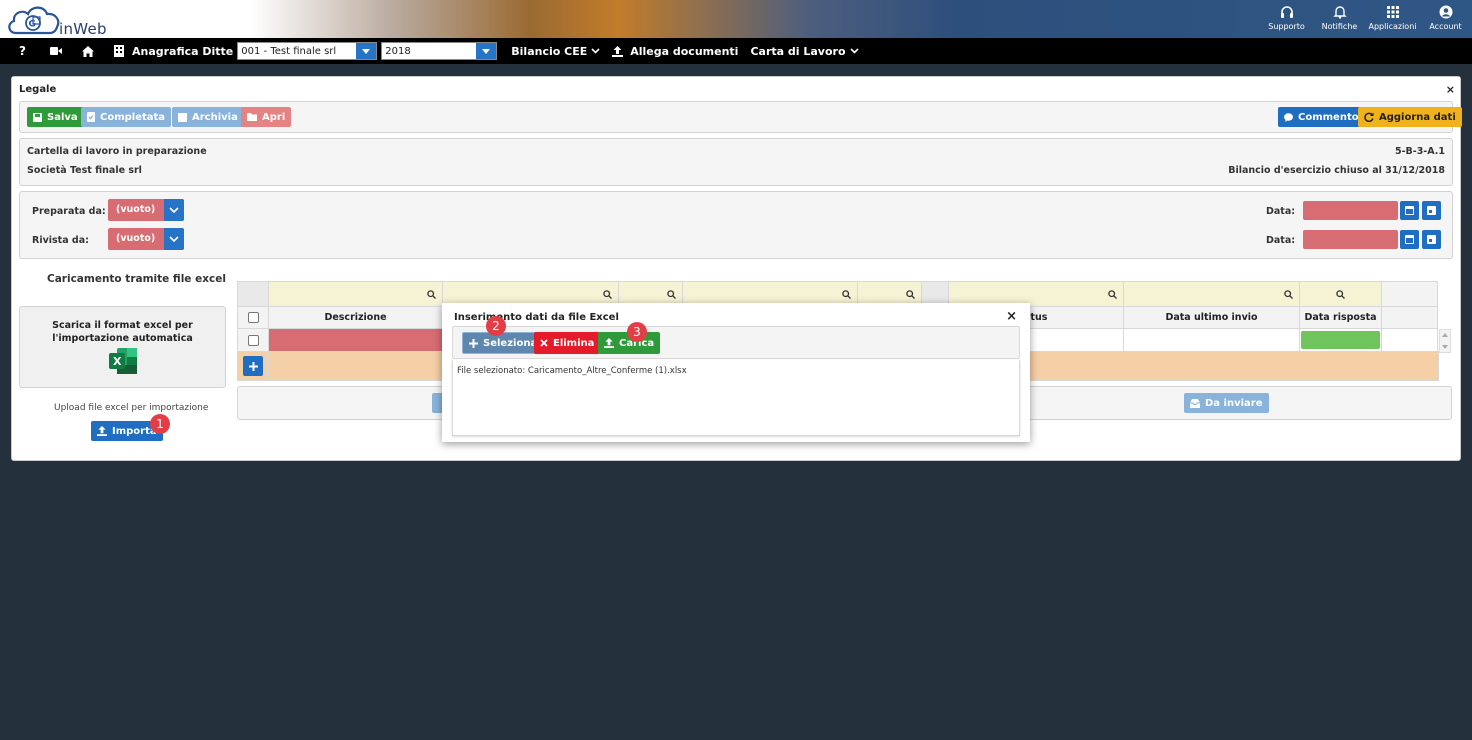 This screenshot has height=740, width=1472. Describe the element at coordinates (675, 51) in the screenshot. I see `allega-documenti-link: Allega documenti` at that location.